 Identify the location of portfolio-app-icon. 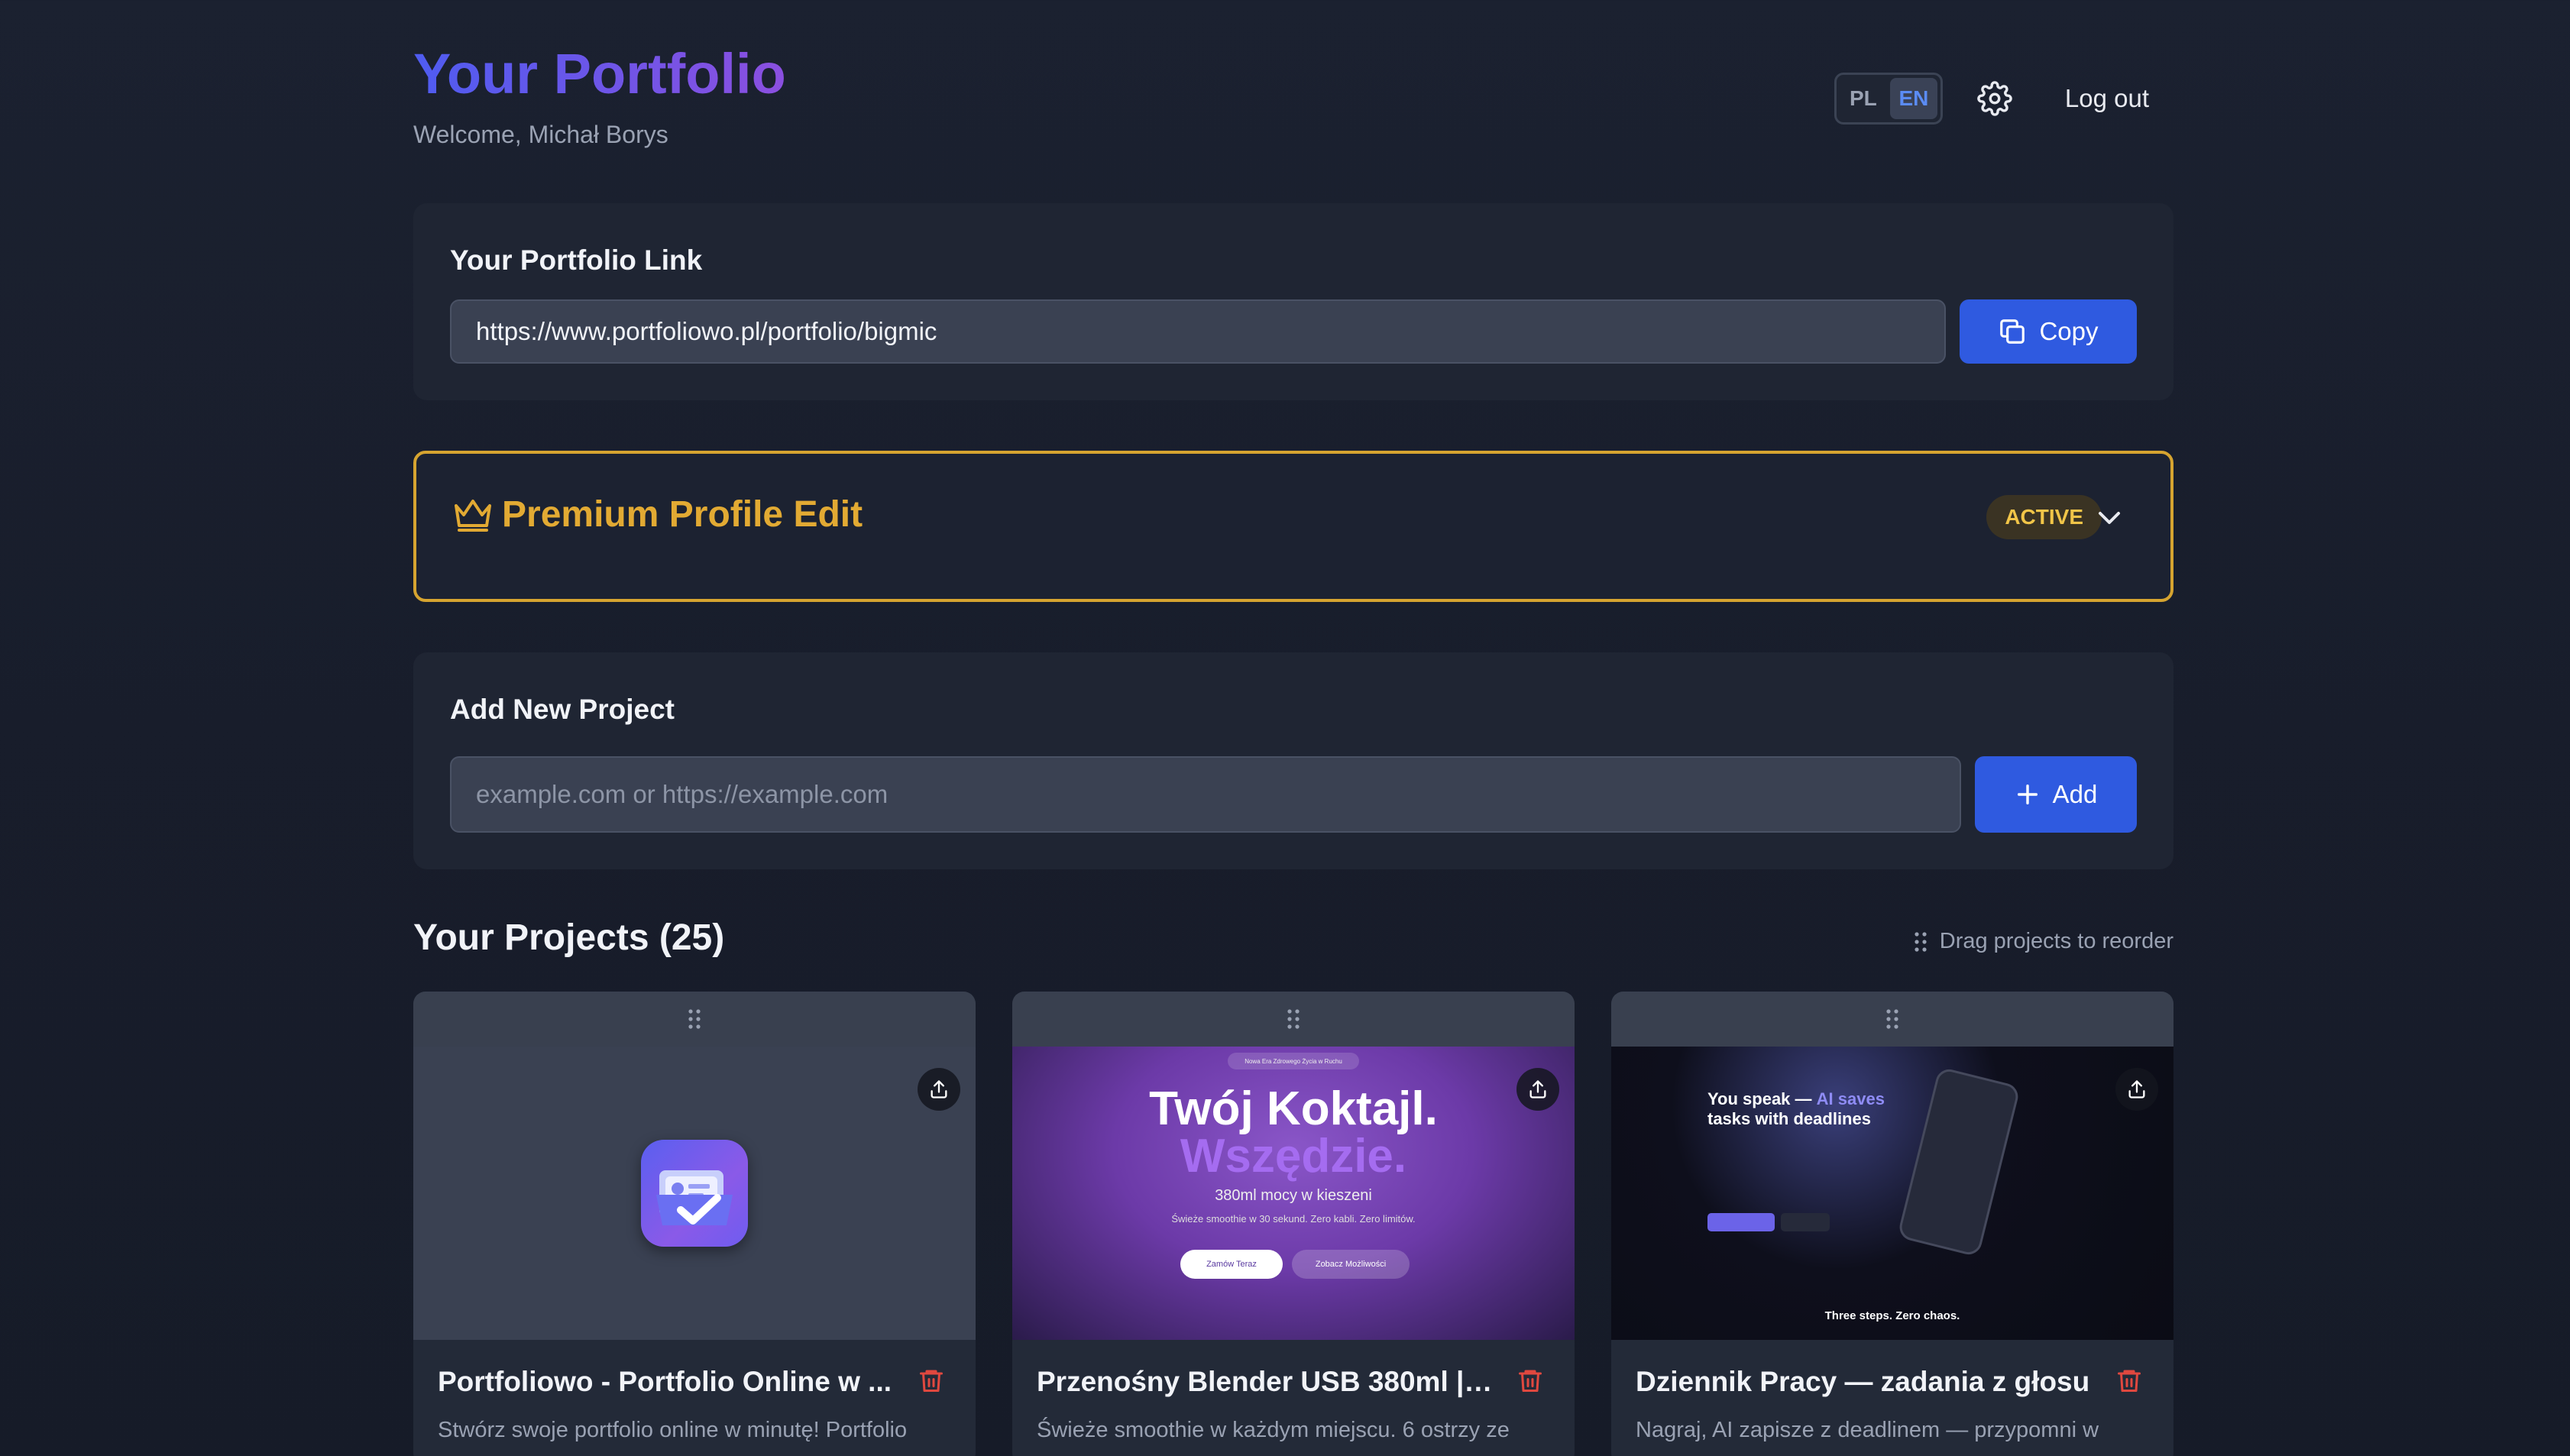
(694, 1194).